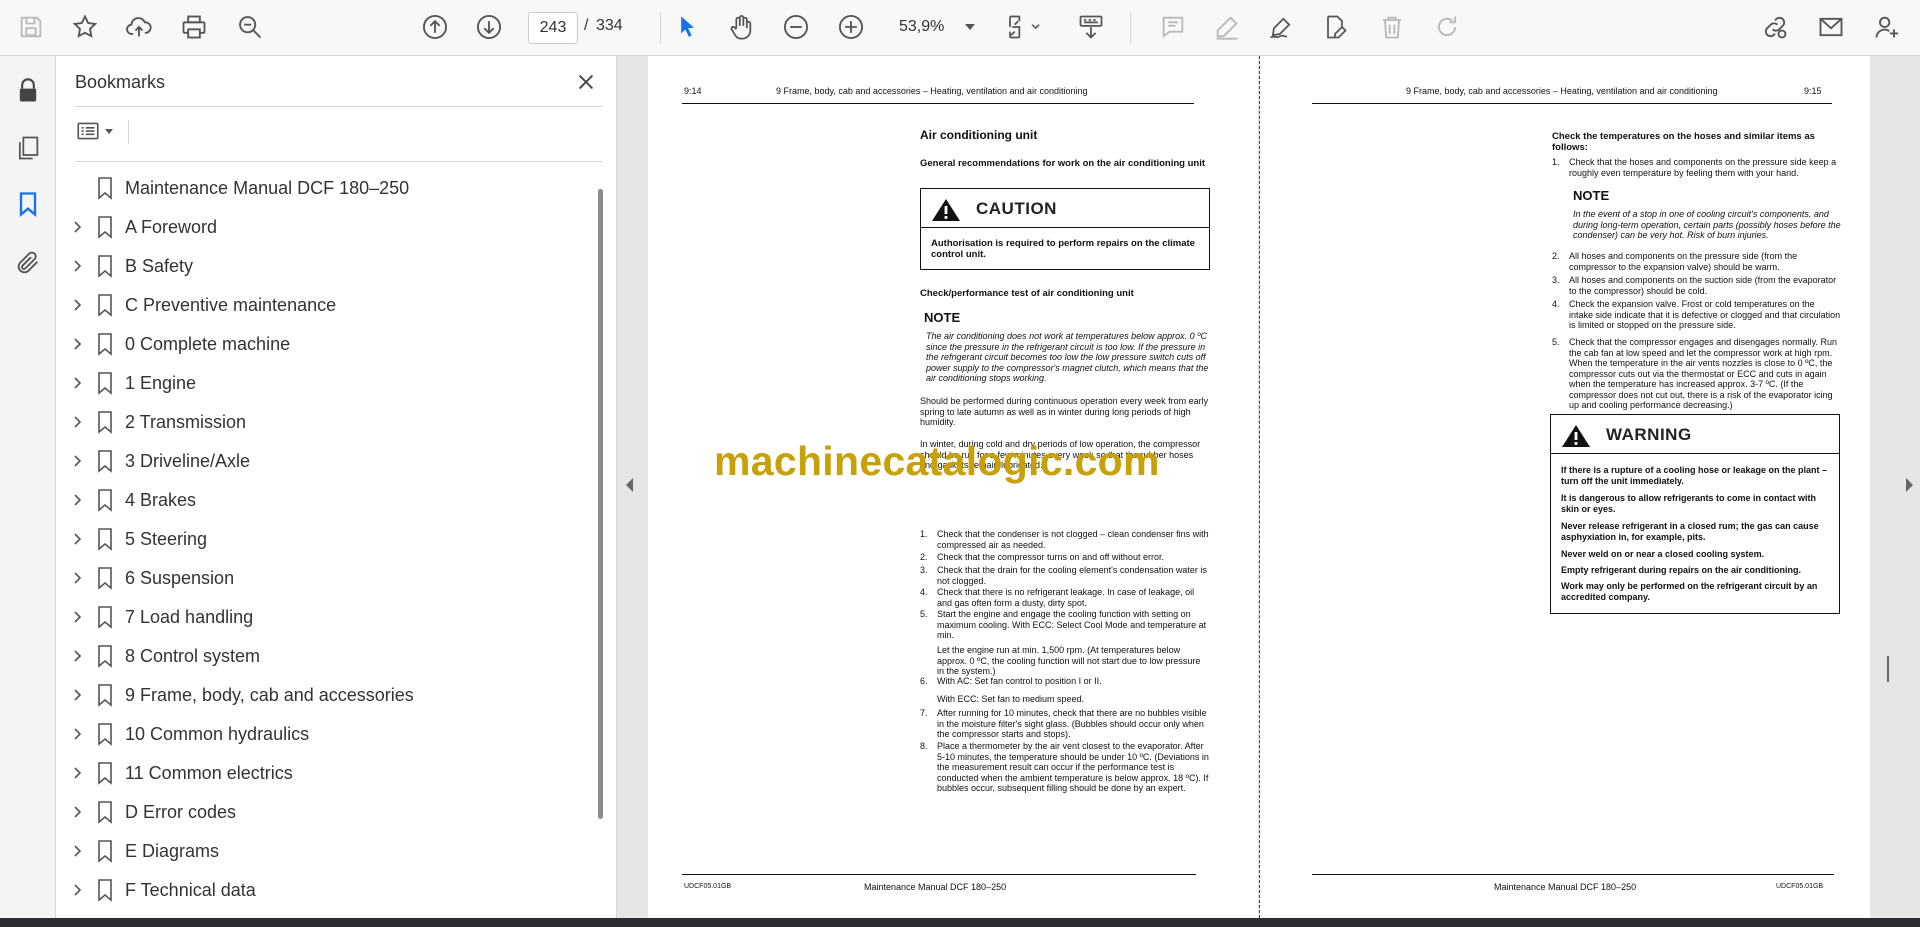  Describe the element at coordinates (924, 746) in the screenshot. I see `step-number: 8.` at that location.